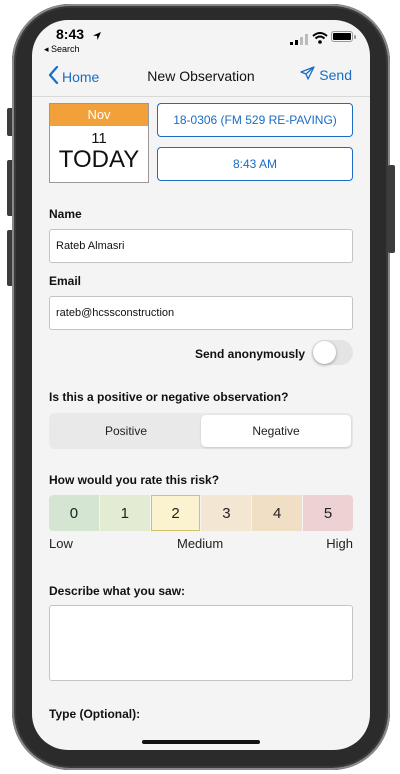 This screenshot has height=774, width=400. I want to click on home-indicator, so click(201, 742).